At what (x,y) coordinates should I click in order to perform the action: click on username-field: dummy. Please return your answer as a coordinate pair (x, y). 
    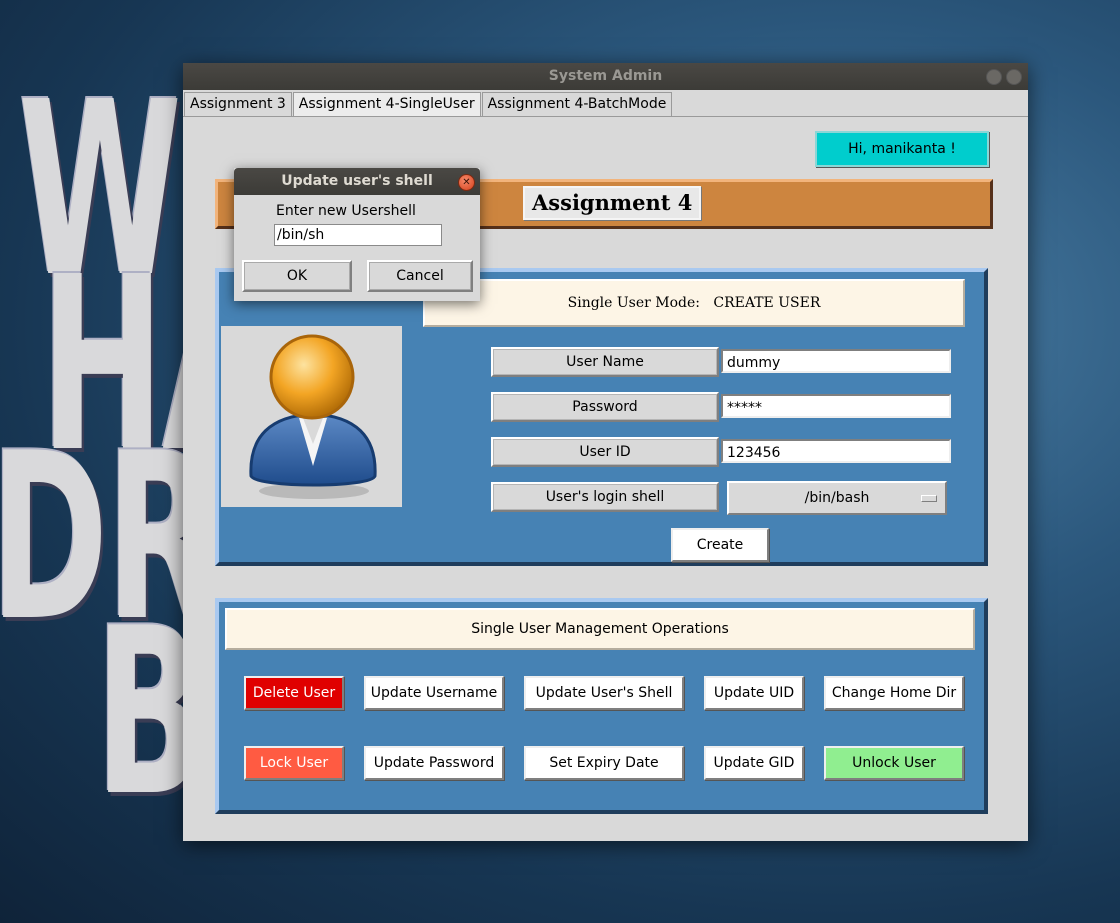
    Looking at the image, I should click on (836, 361).